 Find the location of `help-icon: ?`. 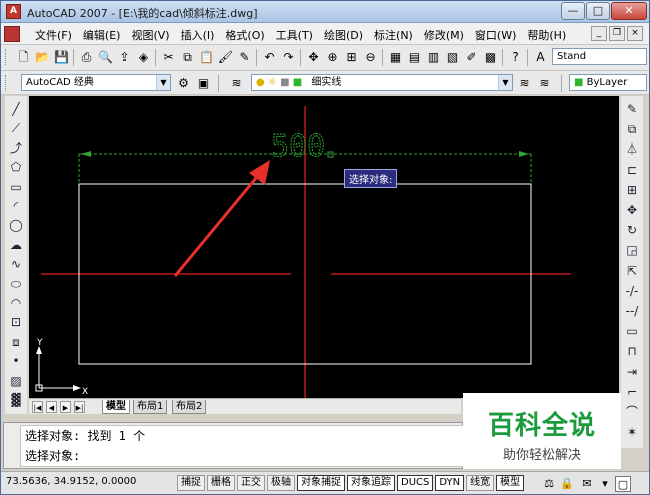

help-icon: ? is located at coordinates (515, 57).